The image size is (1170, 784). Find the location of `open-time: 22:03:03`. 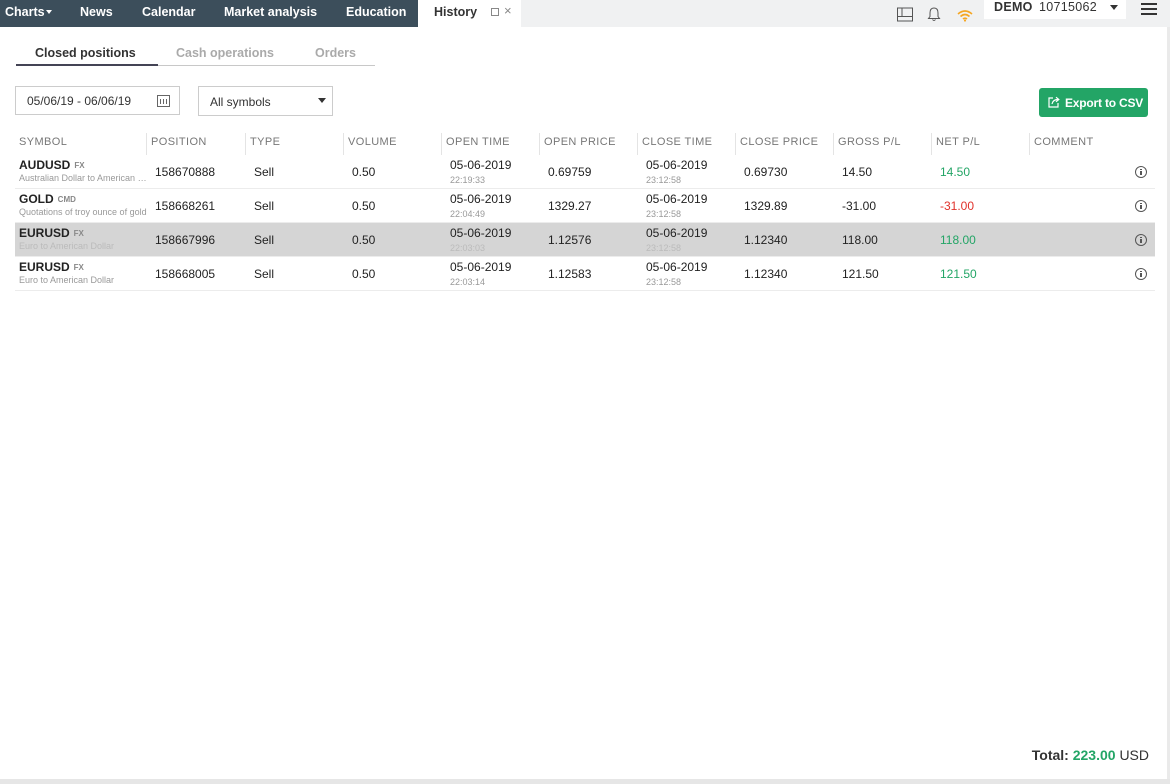

open-time: 22:03:03 is located at coordinates (468, 248).